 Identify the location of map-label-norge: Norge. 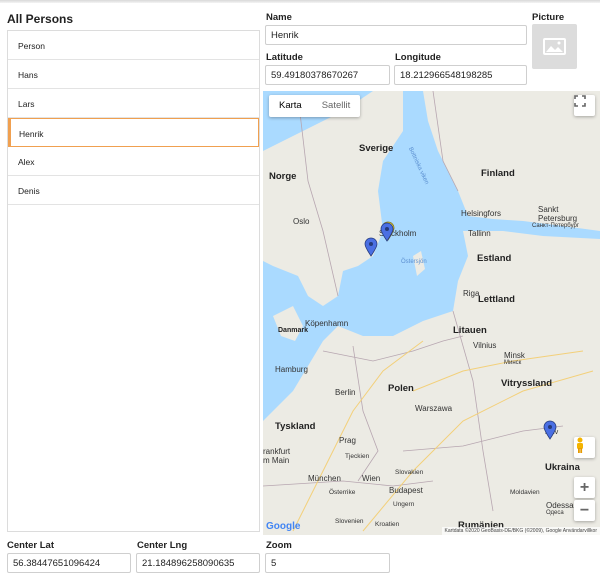
(283, 176).